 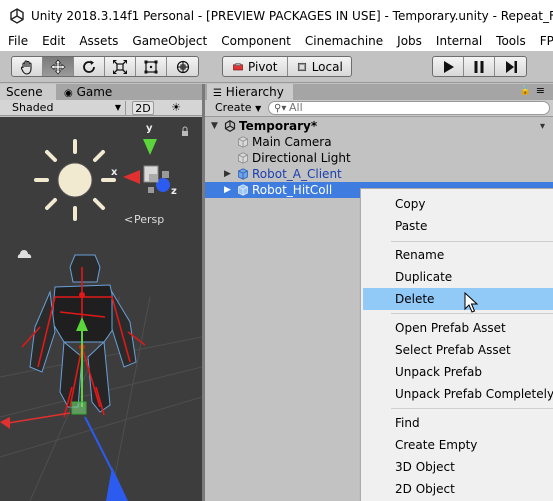 I want to click on tab-hierarchy: ☰ Hierarchy, so click(x=250, y=92).